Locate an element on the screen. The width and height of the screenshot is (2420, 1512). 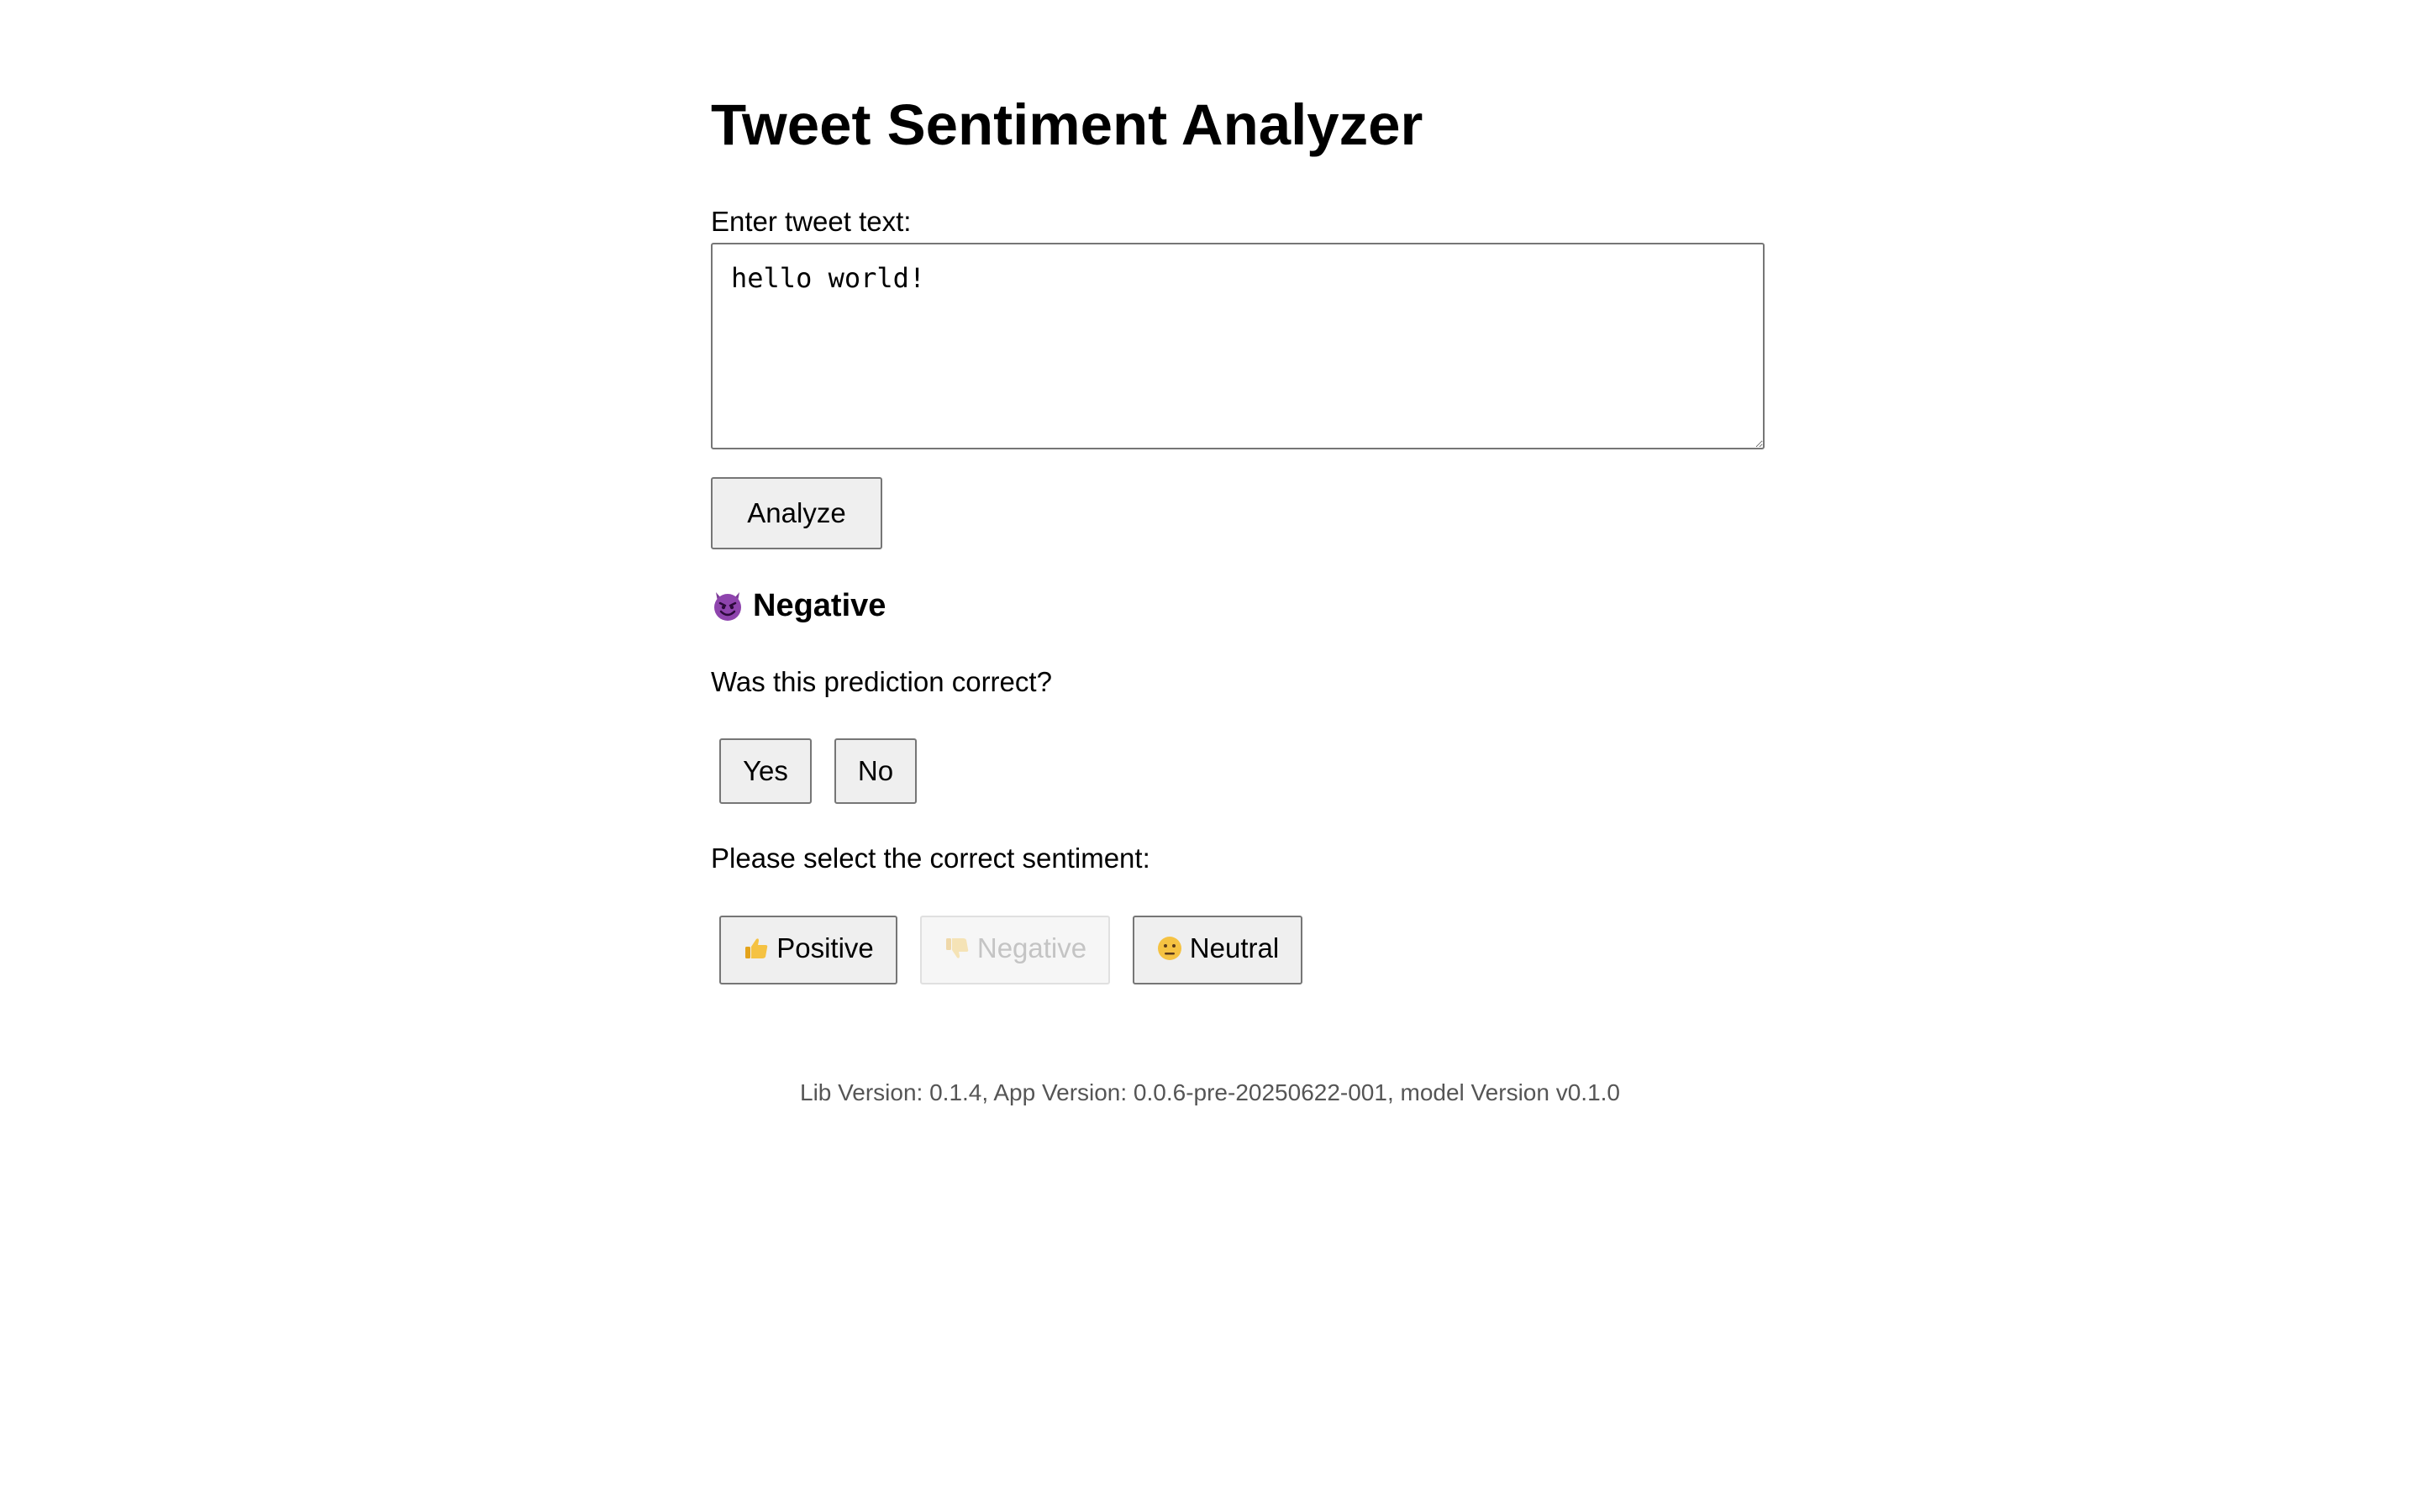
negative-button: Negative is located at coordinates (1015, 950).